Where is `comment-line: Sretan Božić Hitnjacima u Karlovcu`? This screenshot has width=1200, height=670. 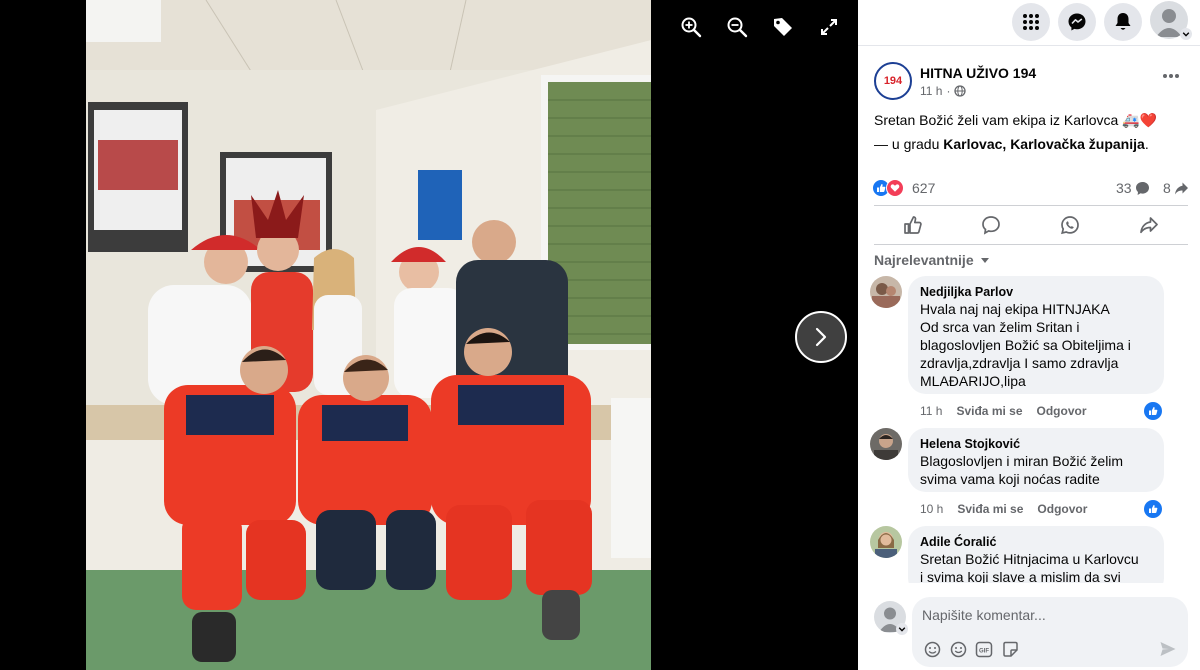
comment-line: Sretan Božić Hitnjacima u Karlovcu is located at coordinates (1029, 559).